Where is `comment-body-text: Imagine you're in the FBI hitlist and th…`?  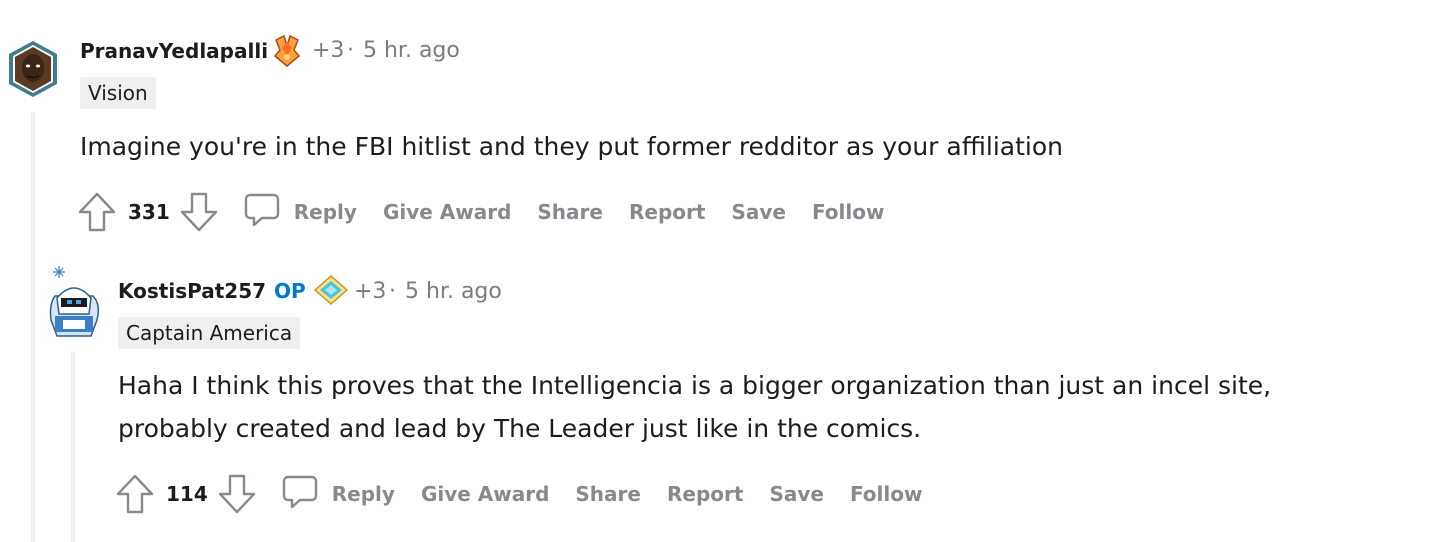
comment-body-text: Imagine you're in the FBI hitlist and th… is located at coordinates (571, 146).